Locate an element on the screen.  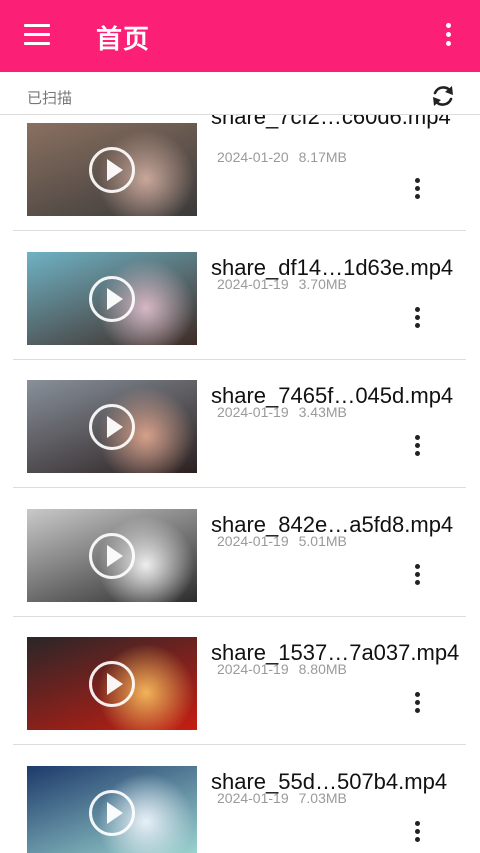
scanned-label: 已扫描 is located at coordinates (50, 98).